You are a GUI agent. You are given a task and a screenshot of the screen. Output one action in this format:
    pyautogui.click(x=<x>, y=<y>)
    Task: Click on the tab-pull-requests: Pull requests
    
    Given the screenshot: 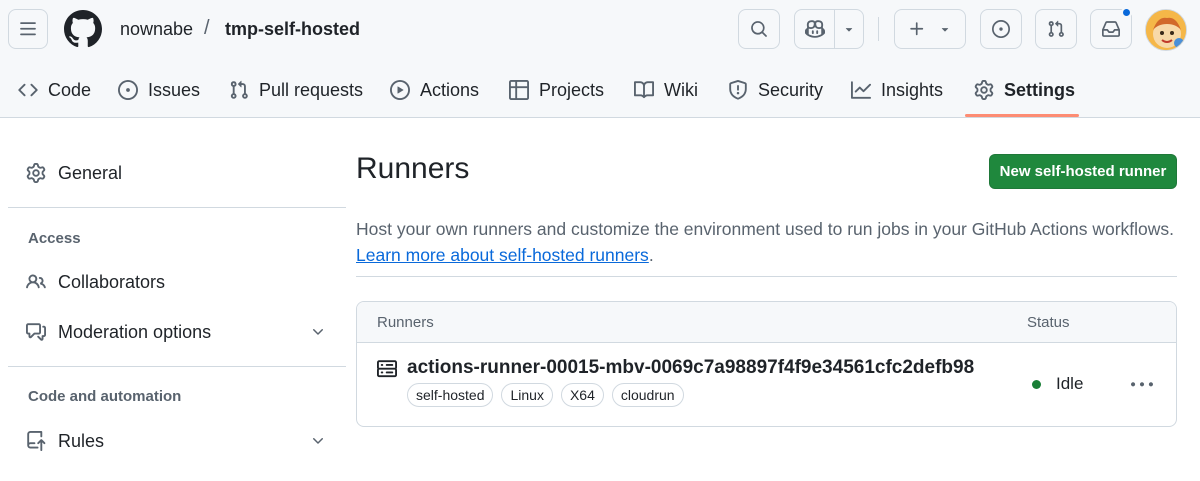 What is the action you would take?
    pyautogui.click(x=296, y=90)
    